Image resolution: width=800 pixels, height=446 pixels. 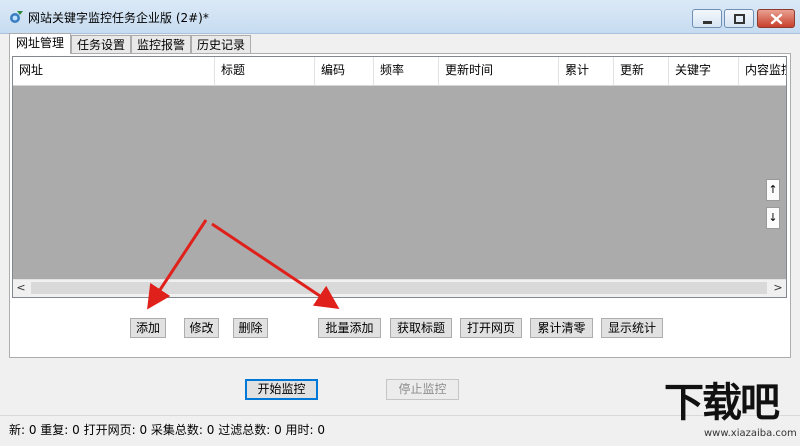 I want to click on window-title: 网站关键字监控任务企业版 (2#)*, so click(x=118, y=18).